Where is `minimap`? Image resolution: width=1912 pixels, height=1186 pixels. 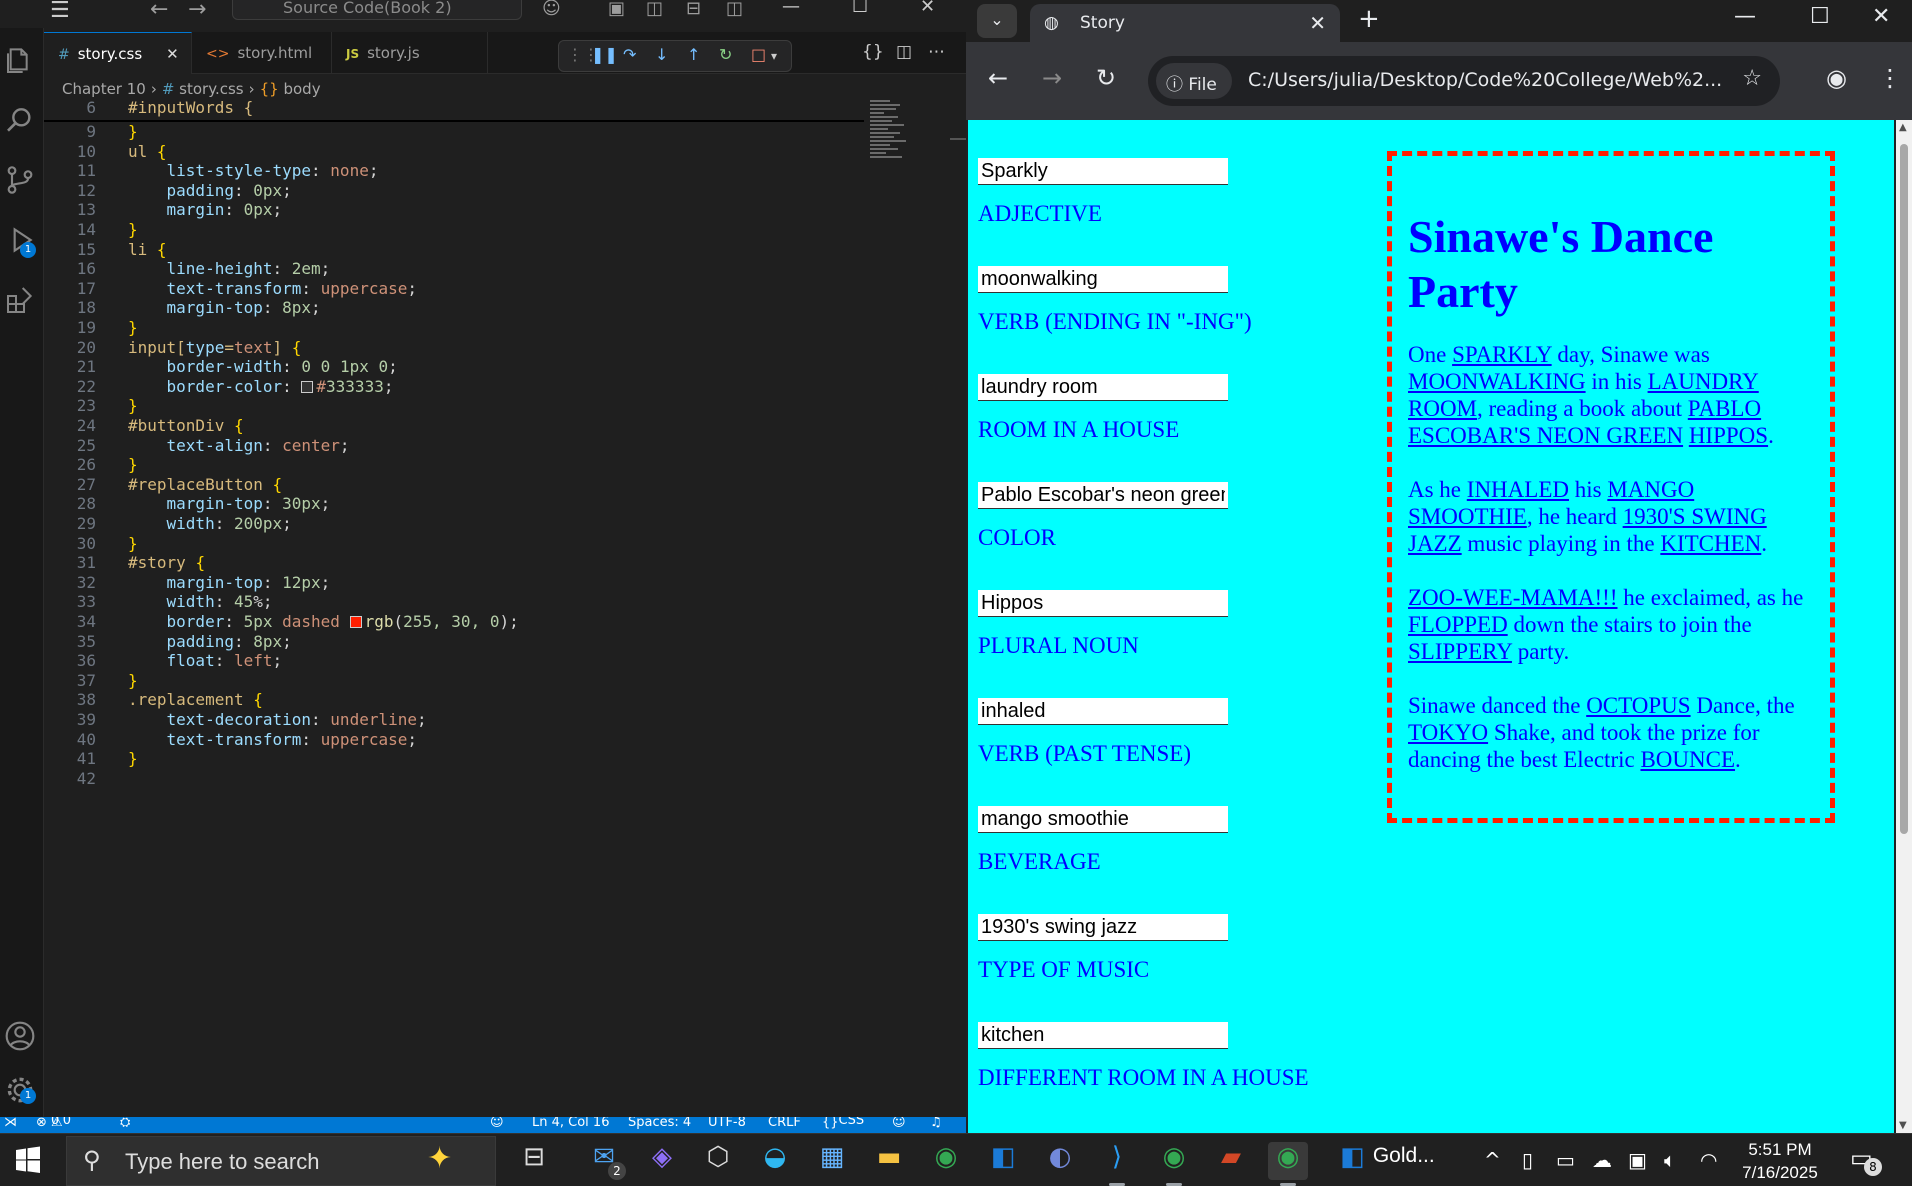 minimap is located at coordinates (890, 145).